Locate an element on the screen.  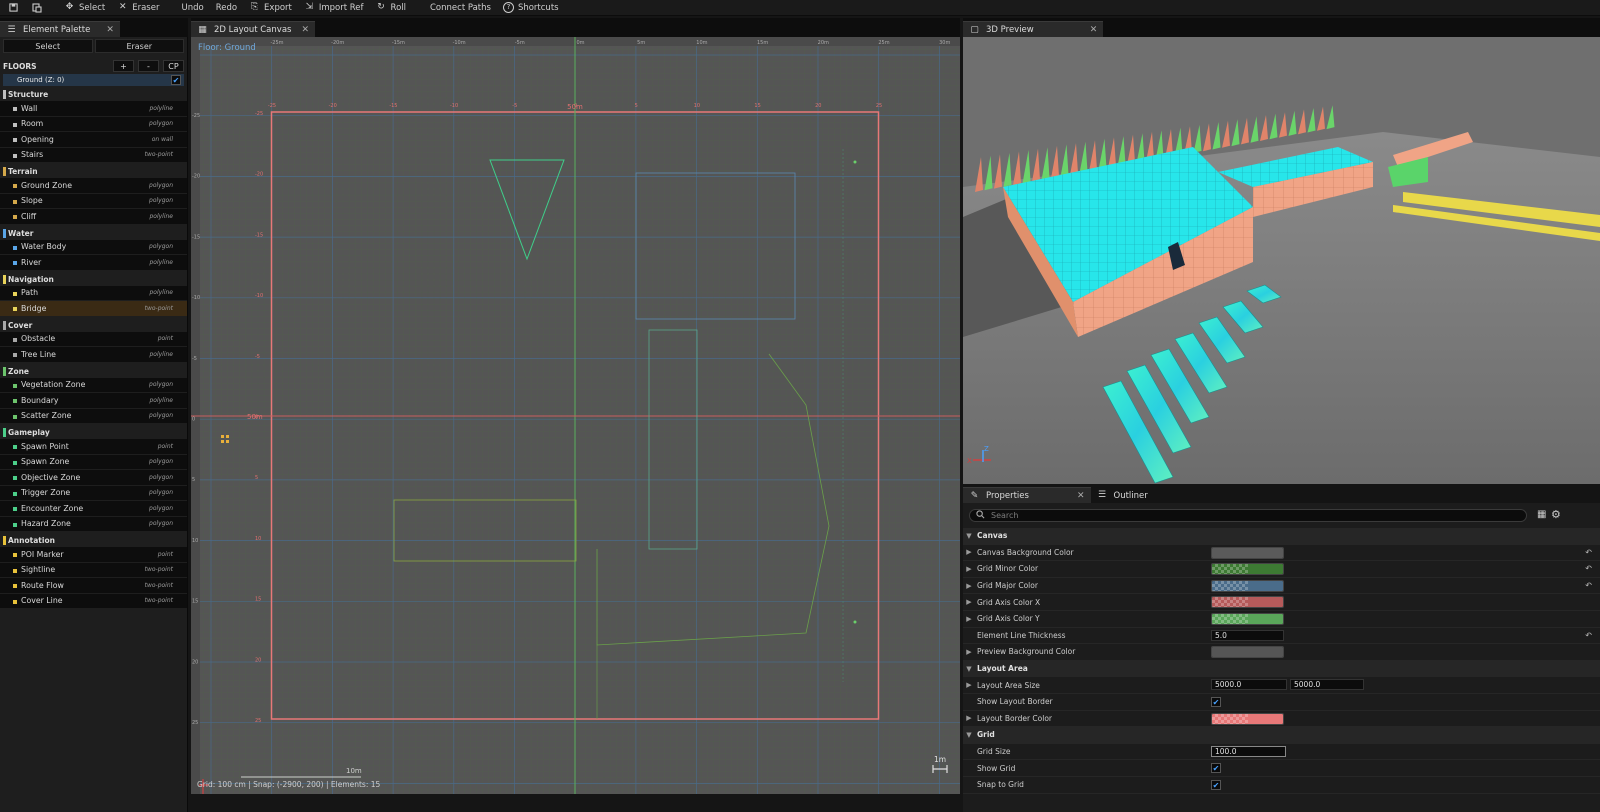
property-row-layout-area-size: ▶ Layout Area Size 5000.0 5000.0 is located at coordinates (1281, 685).